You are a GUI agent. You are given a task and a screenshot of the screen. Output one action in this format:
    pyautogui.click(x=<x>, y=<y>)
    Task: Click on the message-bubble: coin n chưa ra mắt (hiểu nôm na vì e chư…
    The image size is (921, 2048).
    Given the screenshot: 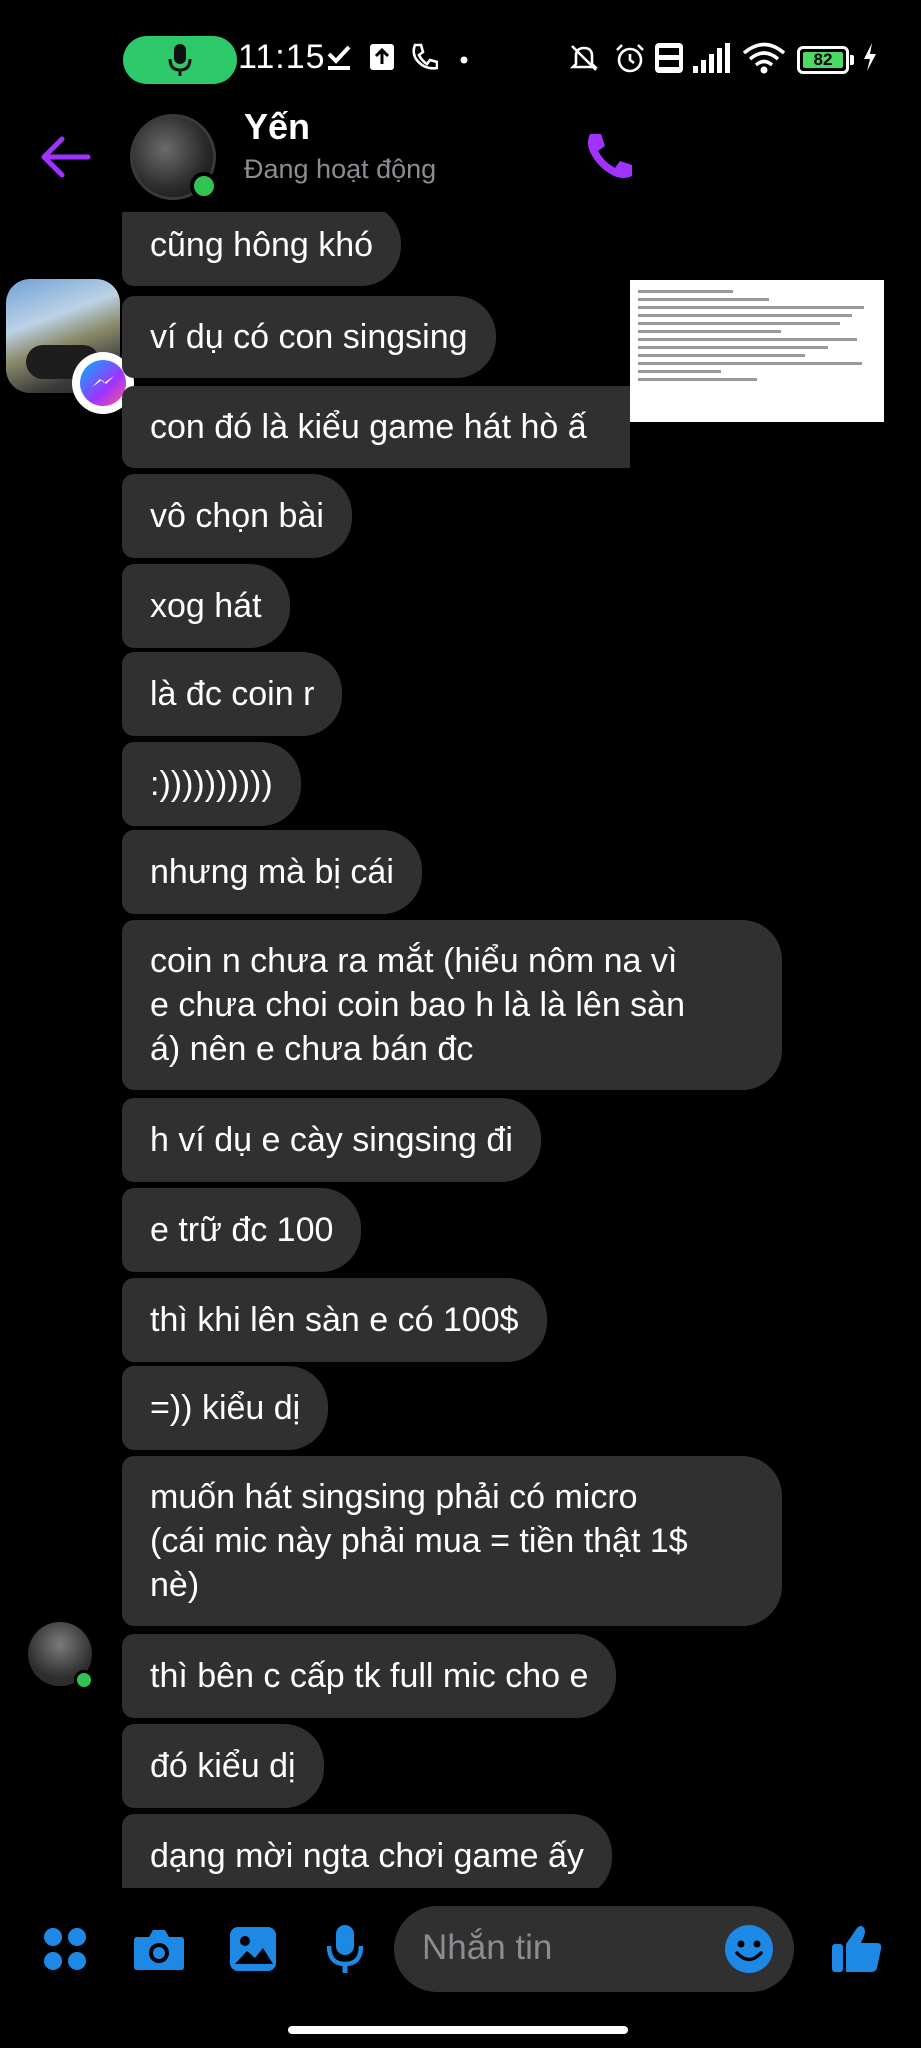 What is the action you would take?
    pyautogui.click(x=452, y=1005)
    